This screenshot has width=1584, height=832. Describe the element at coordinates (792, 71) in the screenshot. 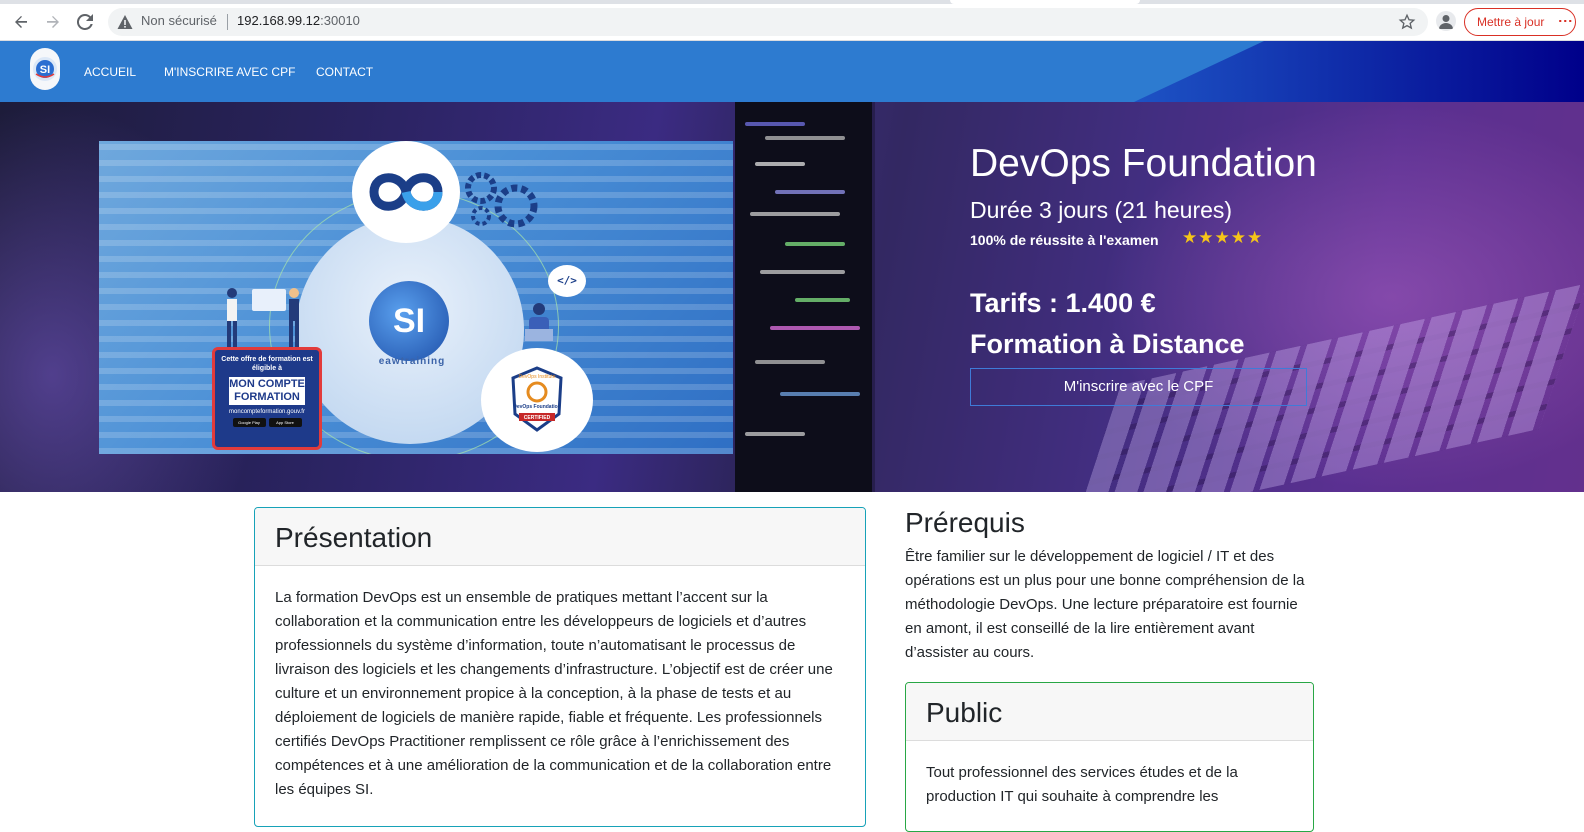

I see `site-navbar: SI ACCUEIL M'INSCRIRE AVEC CPF CONTACT` at that location.